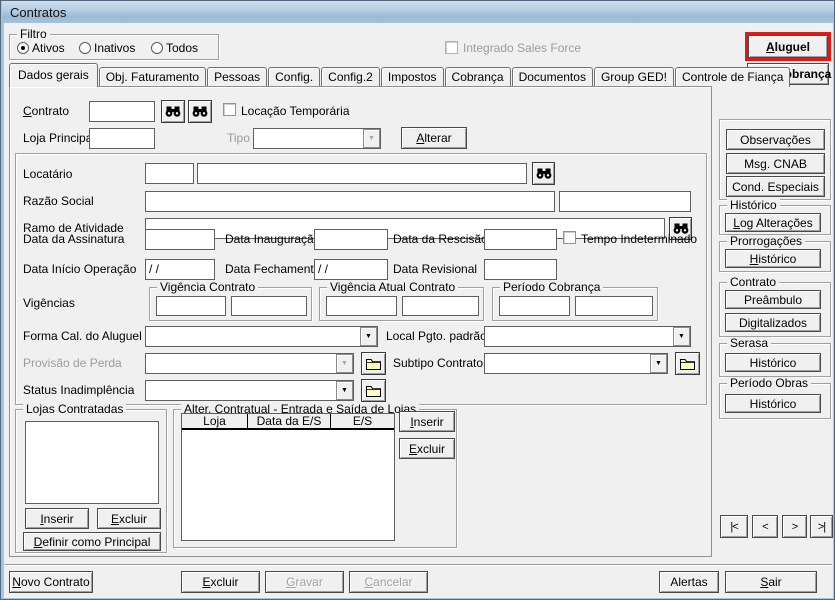 This screenshot has height=600, width=835. Describe the element at coordinates (689, 582) in the screenshot. I see `alertas-button: Alertas` at that location.